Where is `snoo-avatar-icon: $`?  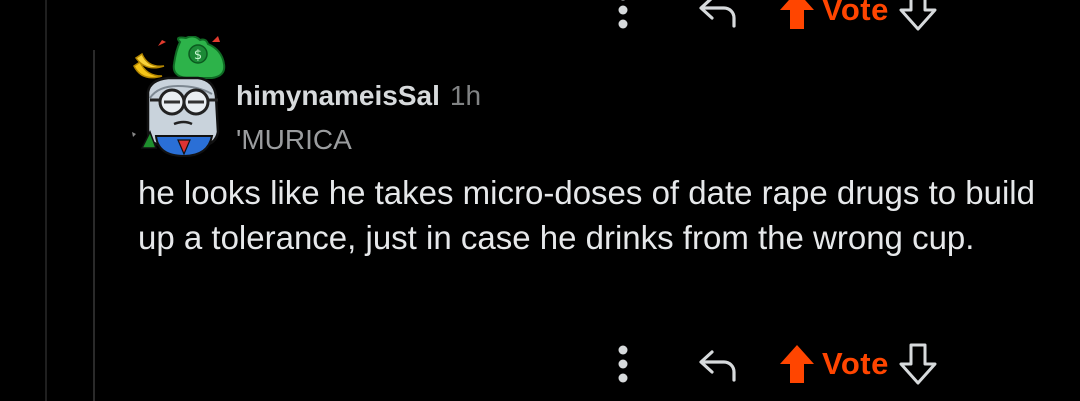 snoo-avatar-icon: $ is located at coordinates (179, 96).